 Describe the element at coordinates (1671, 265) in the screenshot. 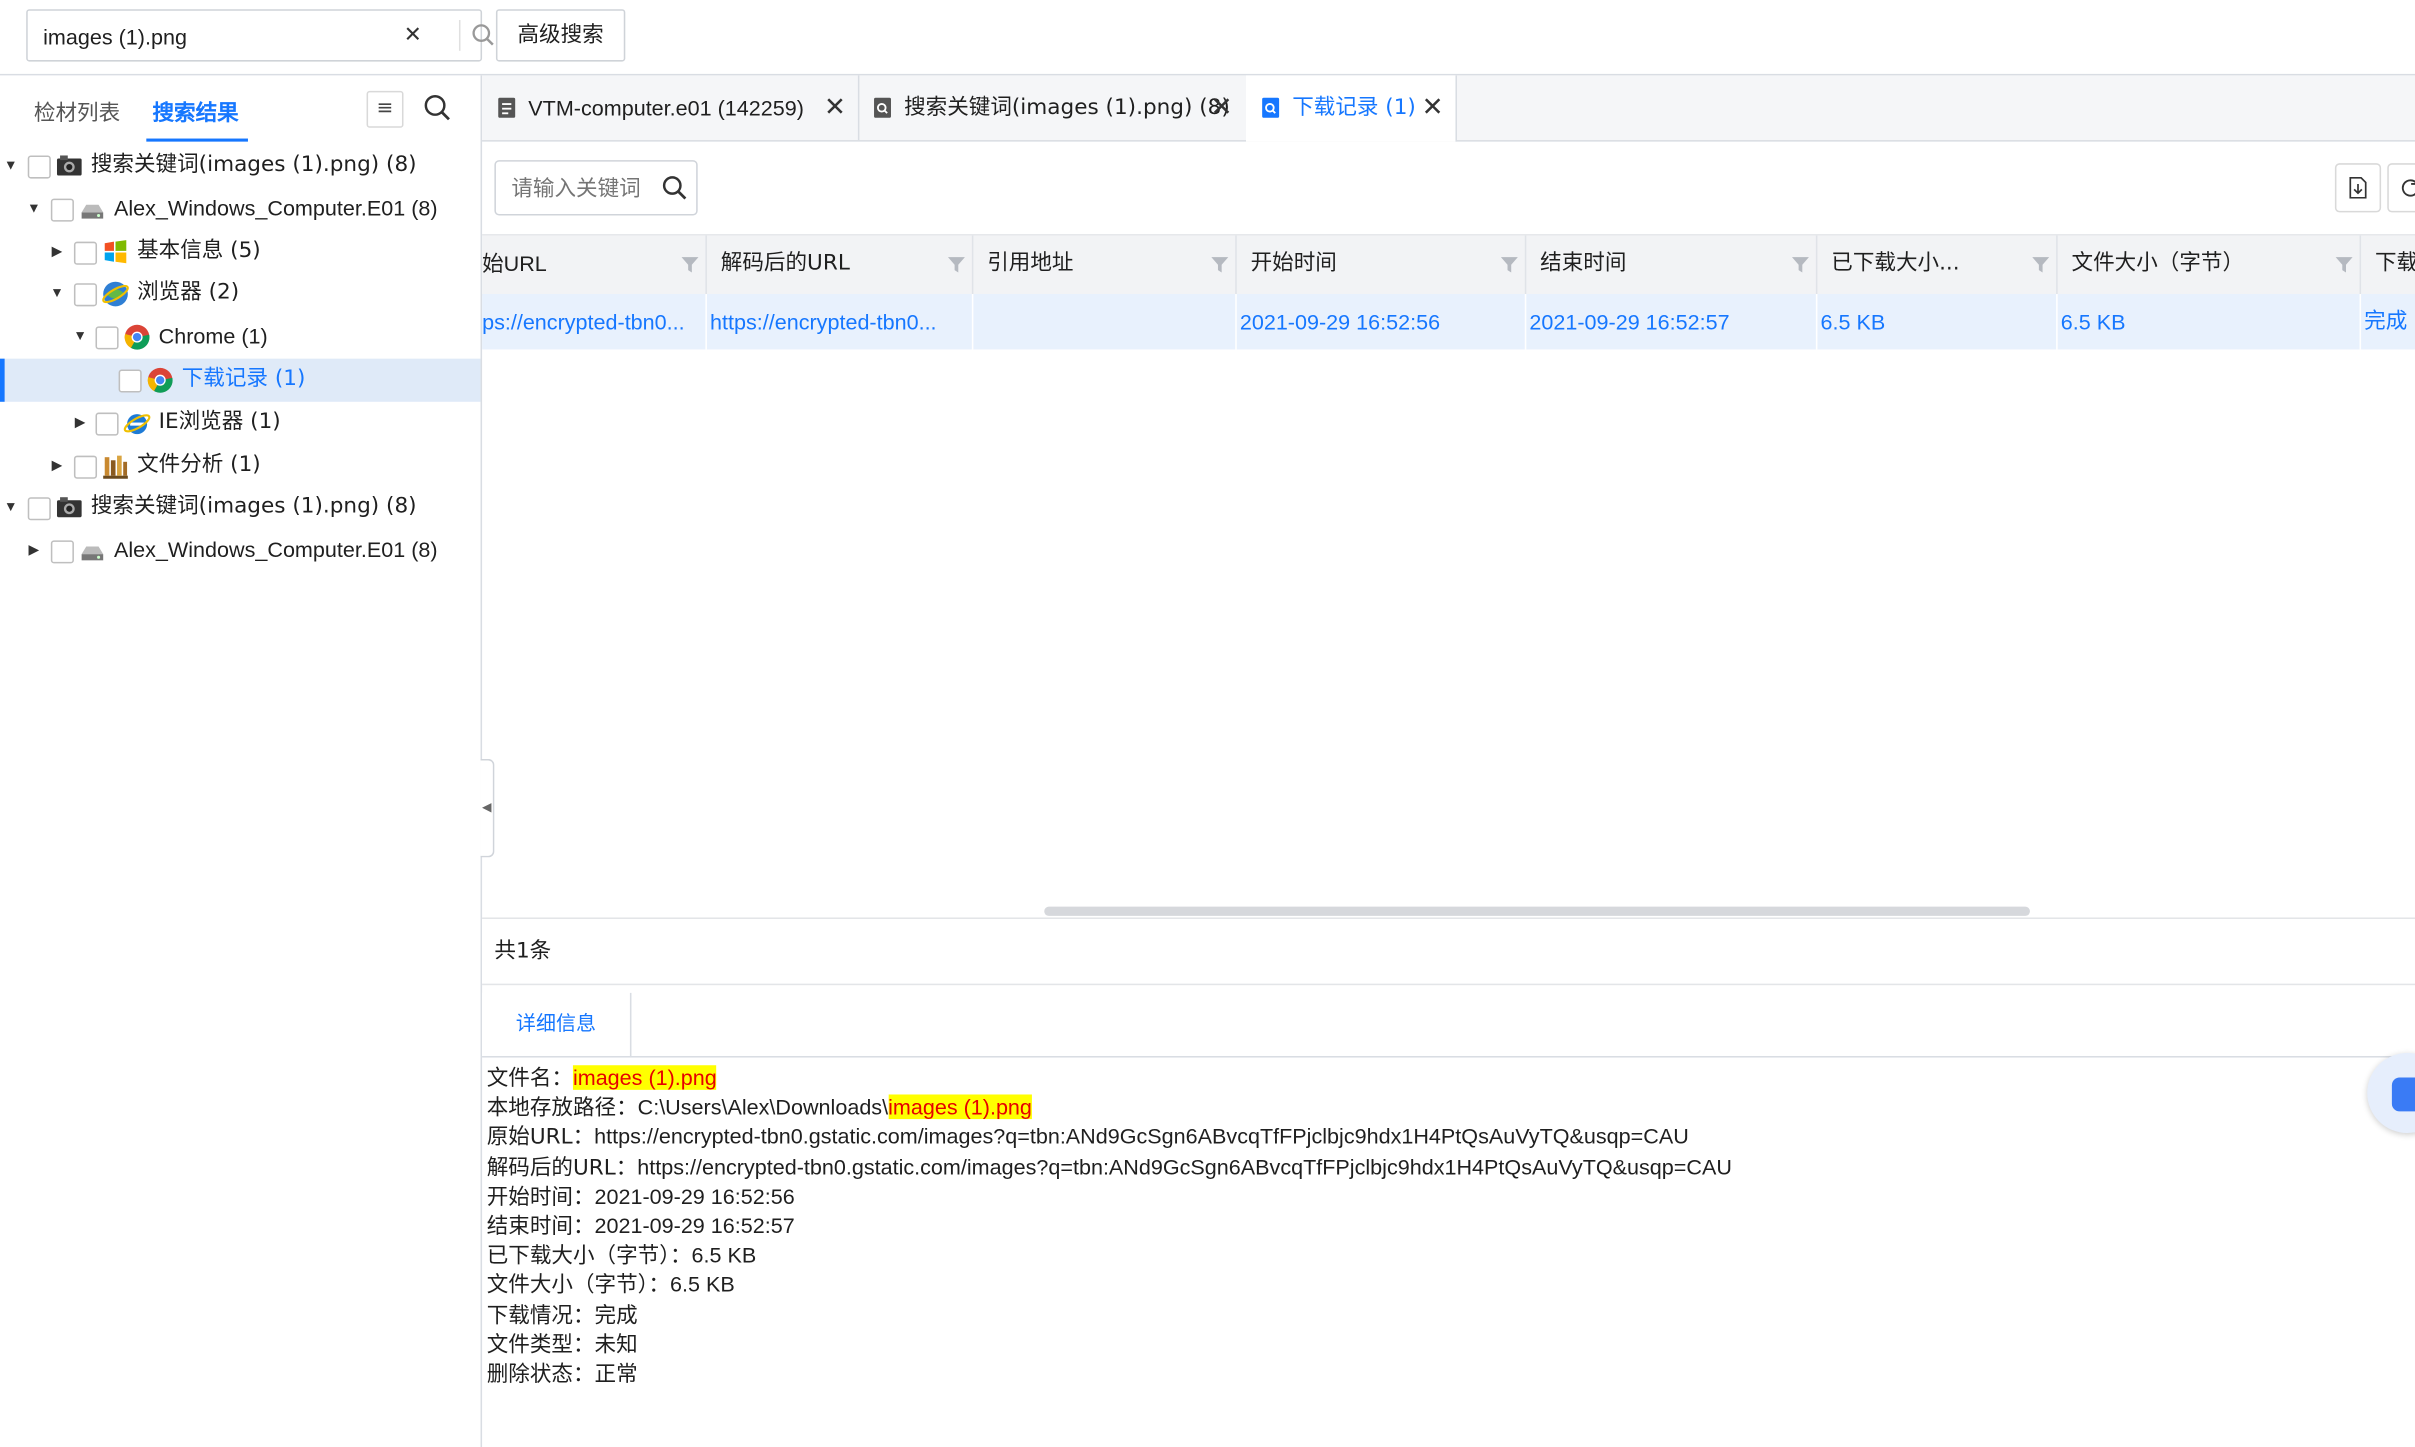

I see `column-header: 结束时间` at that location.